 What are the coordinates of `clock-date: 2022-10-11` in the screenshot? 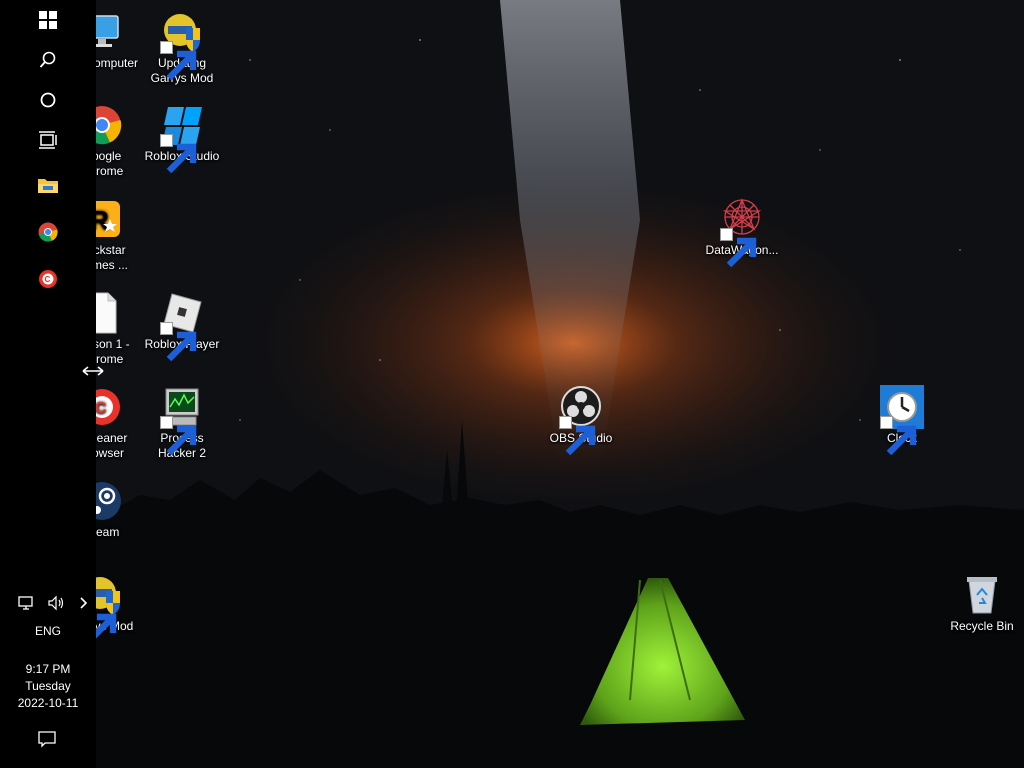 It's located at (48, 703).